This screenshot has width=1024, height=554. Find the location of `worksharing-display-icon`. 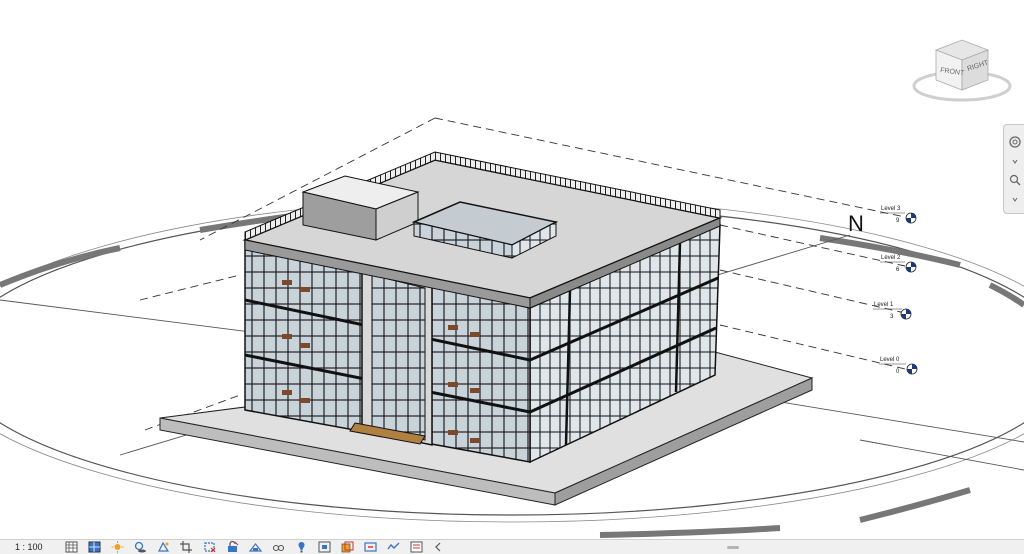

worksharing-display-icon is located at coordinates (301, 547).